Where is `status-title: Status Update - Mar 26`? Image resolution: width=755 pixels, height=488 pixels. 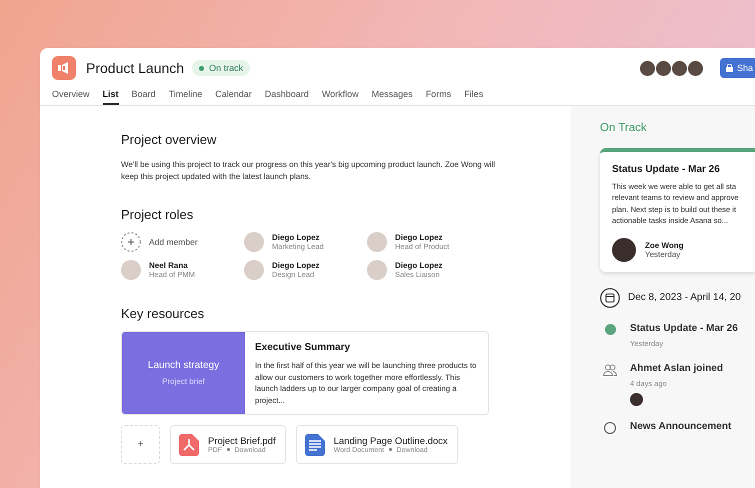 status-title: Status Update - Mar 26 is located at coordinates (666, 169).